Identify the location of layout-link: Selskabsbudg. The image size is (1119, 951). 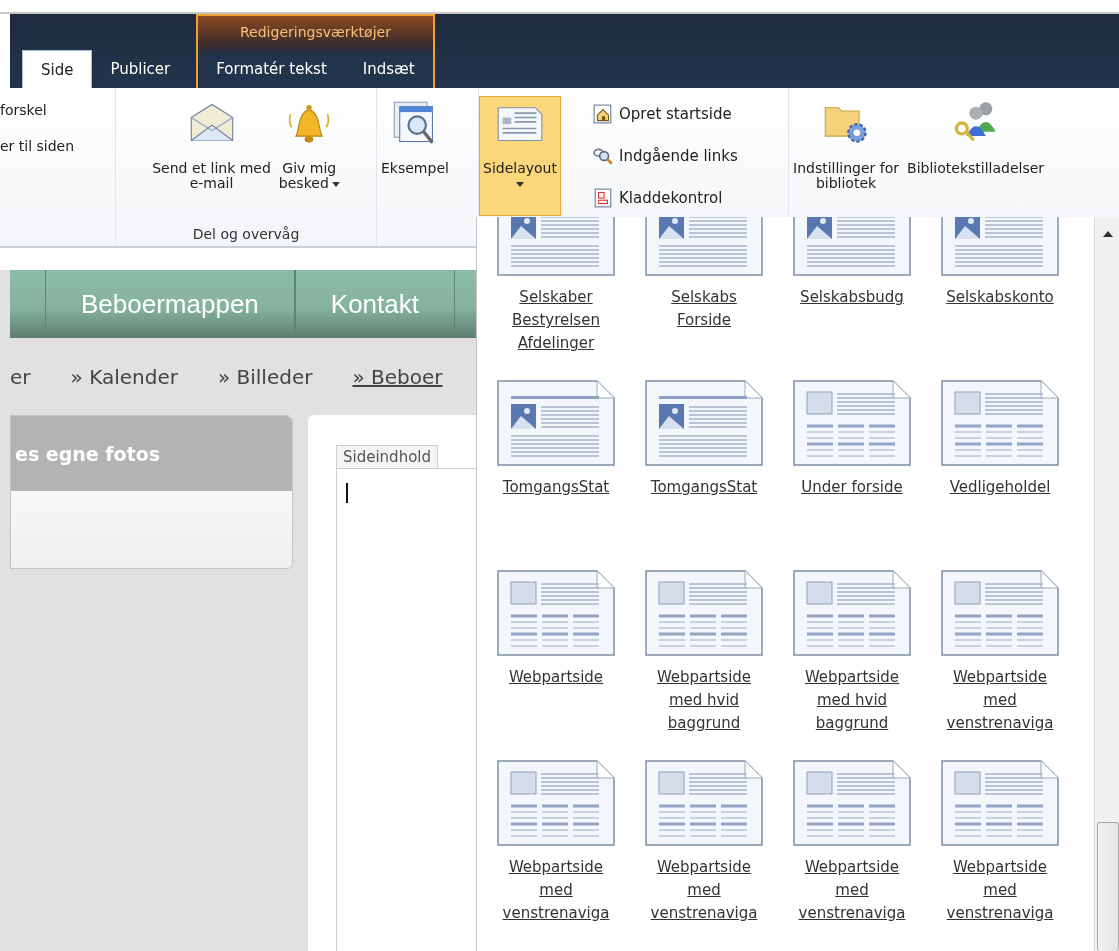
(852, 297).